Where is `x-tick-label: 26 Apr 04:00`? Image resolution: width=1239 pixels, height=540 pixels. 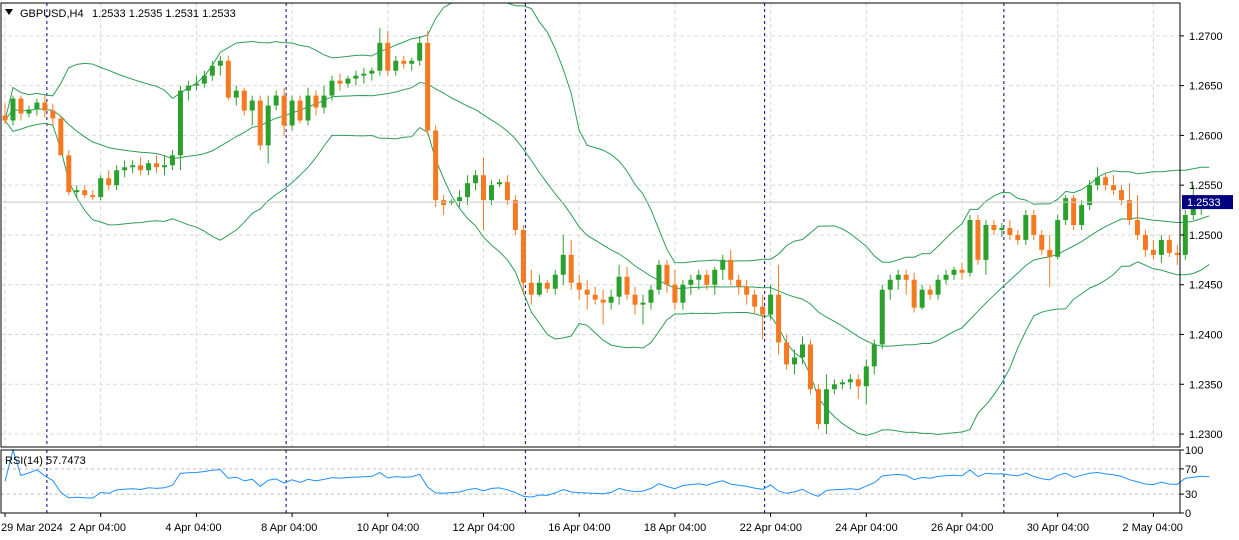
x-tick-label: 26 Apr 04:00 is located at coordinates (962, 528).